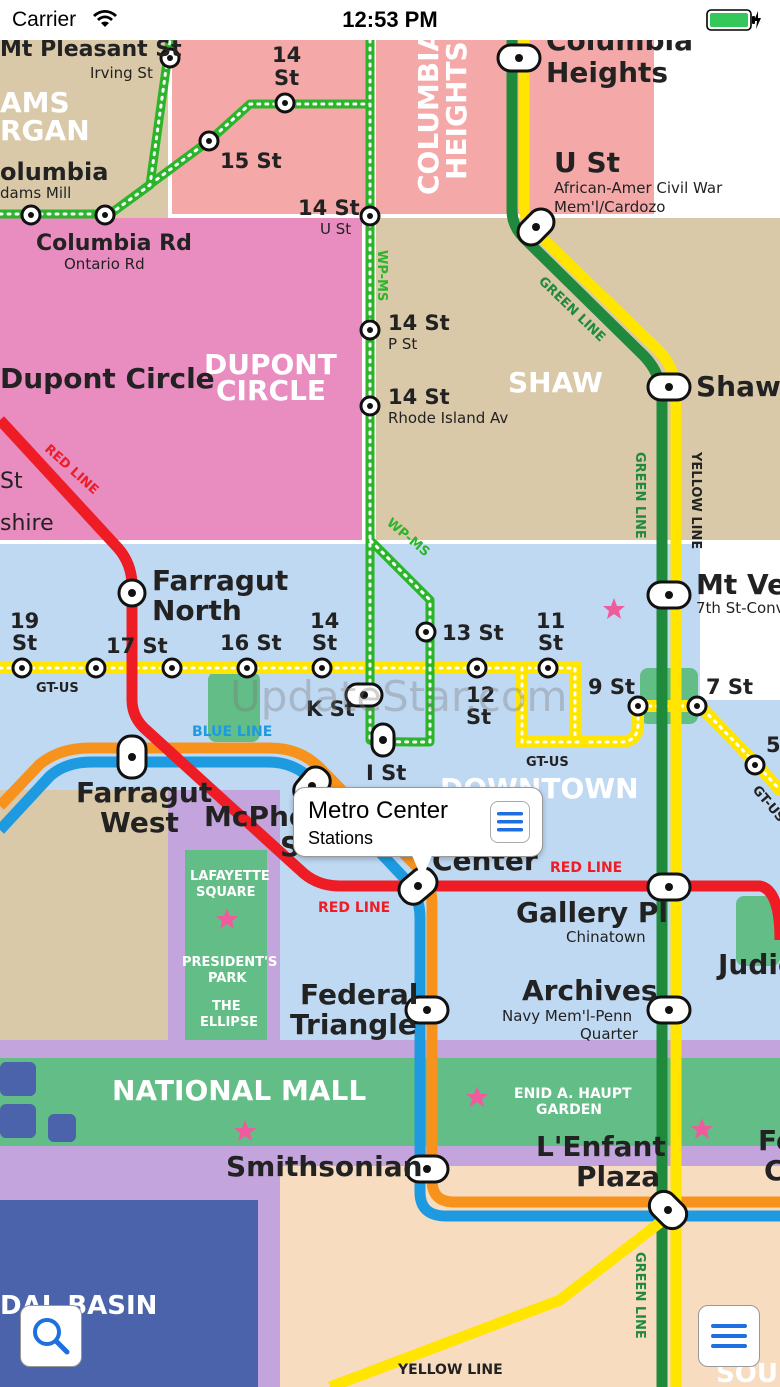 Image resolution: width=780 pixels, height=1387 pixels. Describe the element at coordinates (251, 643) in the screenshot. I see `station-label: 16 St` at that location.